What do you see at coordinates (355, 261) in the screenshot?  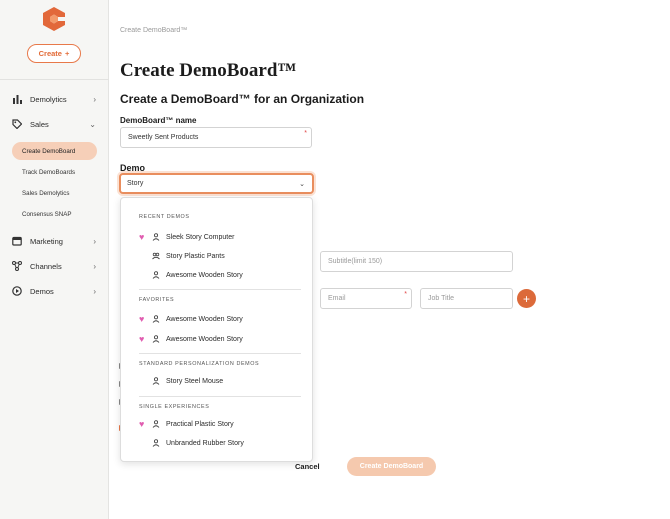 I see `subtitle-placeholder: Subtitle(limit 150)` at bounding box center [355, 261].